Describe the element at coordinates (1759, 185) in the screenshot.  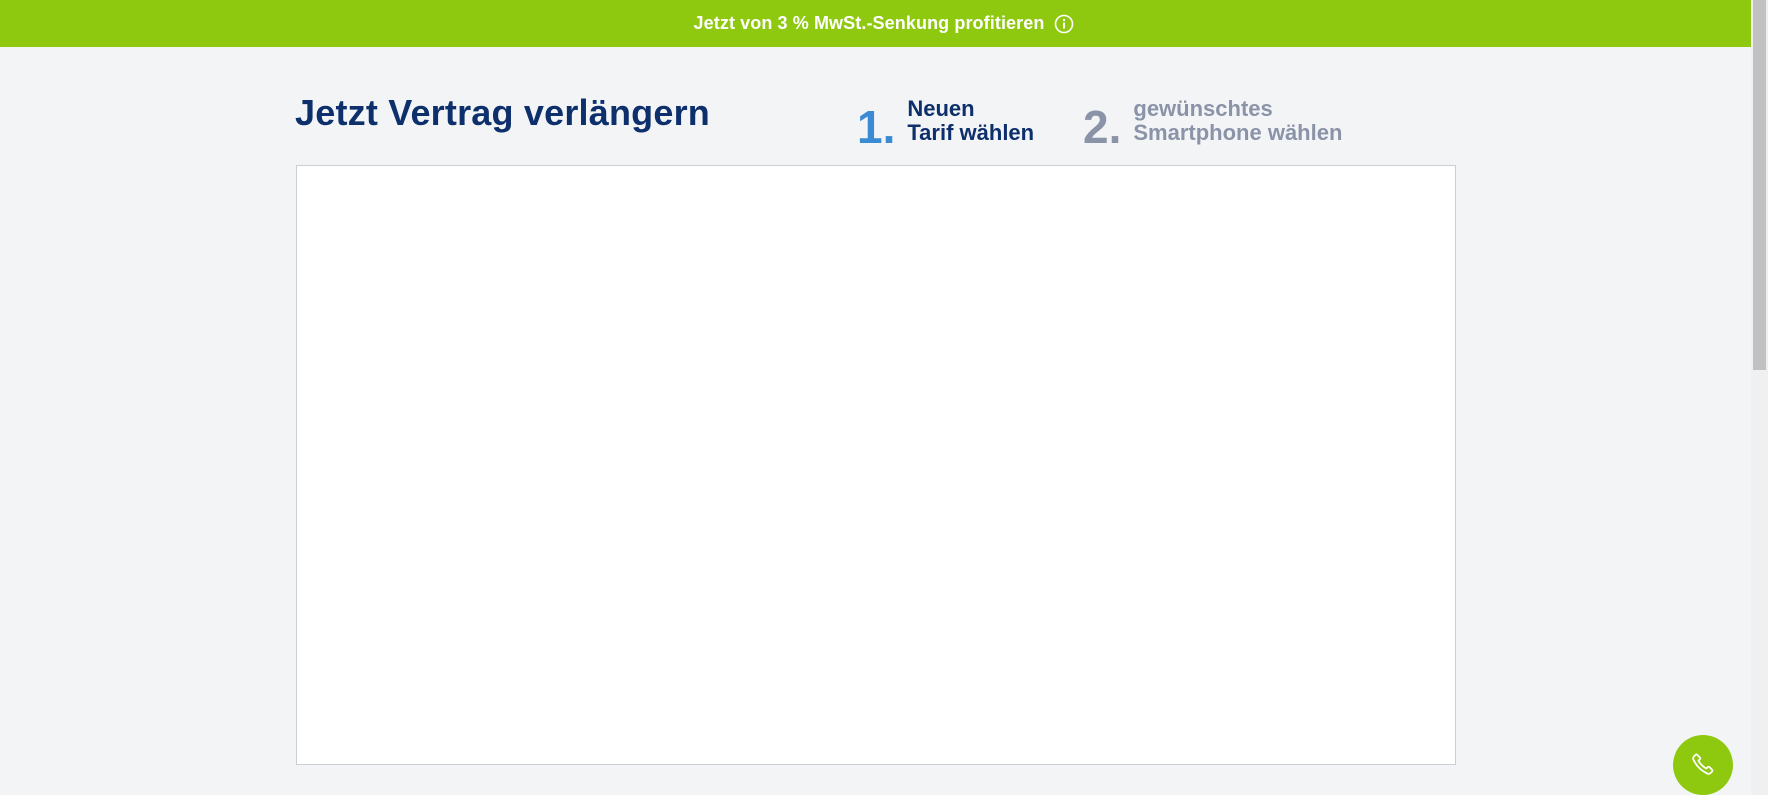
I see `scrollbar-thumb` at that location.